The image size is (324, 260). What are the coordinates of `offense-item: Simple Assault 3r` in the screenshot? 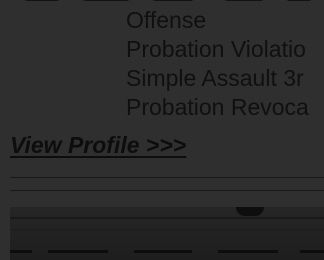 It's located at (215, 78).